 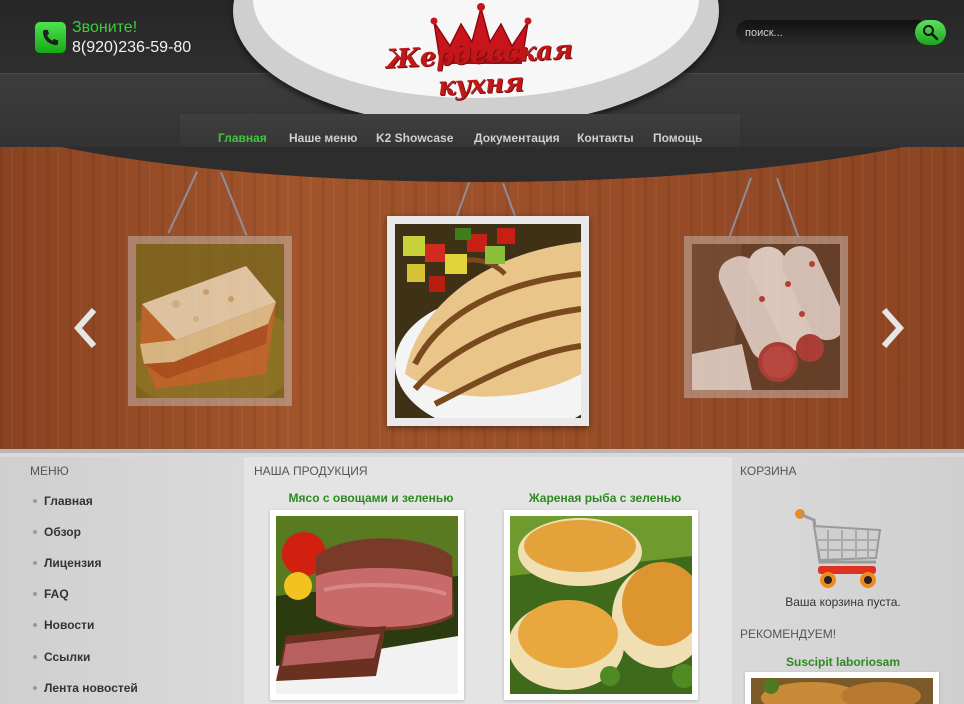 I want to click on product-title: Жареная рыба с зеленью, so click(x=605, y=498).